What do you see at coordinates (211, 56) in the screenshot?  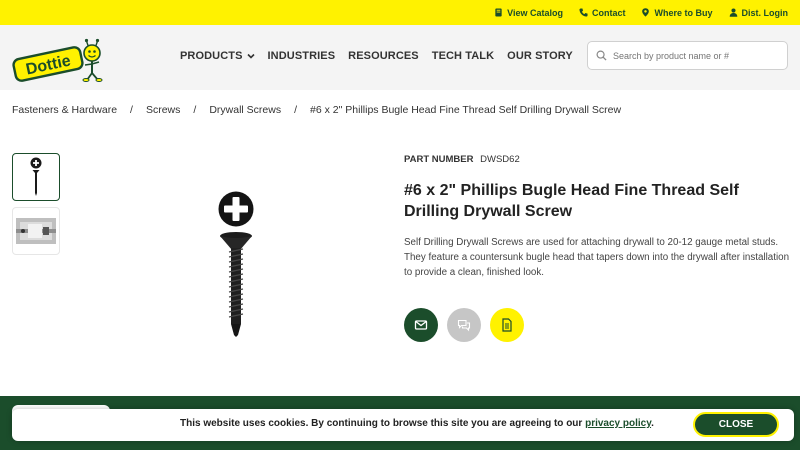 I see `nav-products-label: PRODUCTS` at bounding box center [211, 56].